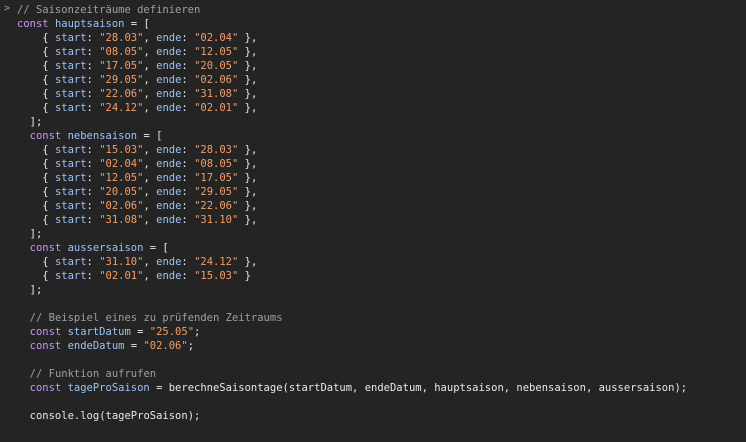 Image resolution: width=746 pixels, height=442 pixels. Describe the element at coordinates (352, 346) in the screenshot. I see `code-line: const endeDatum = "02.06";` at that location.